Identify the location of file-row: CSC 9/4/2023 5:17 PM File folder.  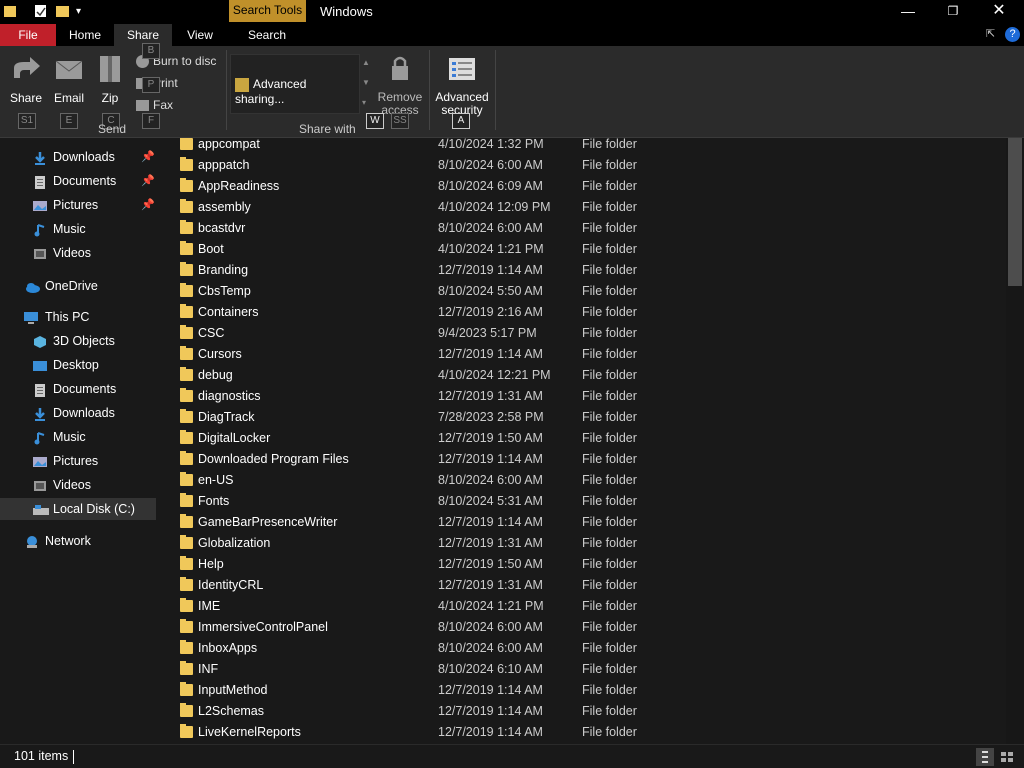
(581, 333).